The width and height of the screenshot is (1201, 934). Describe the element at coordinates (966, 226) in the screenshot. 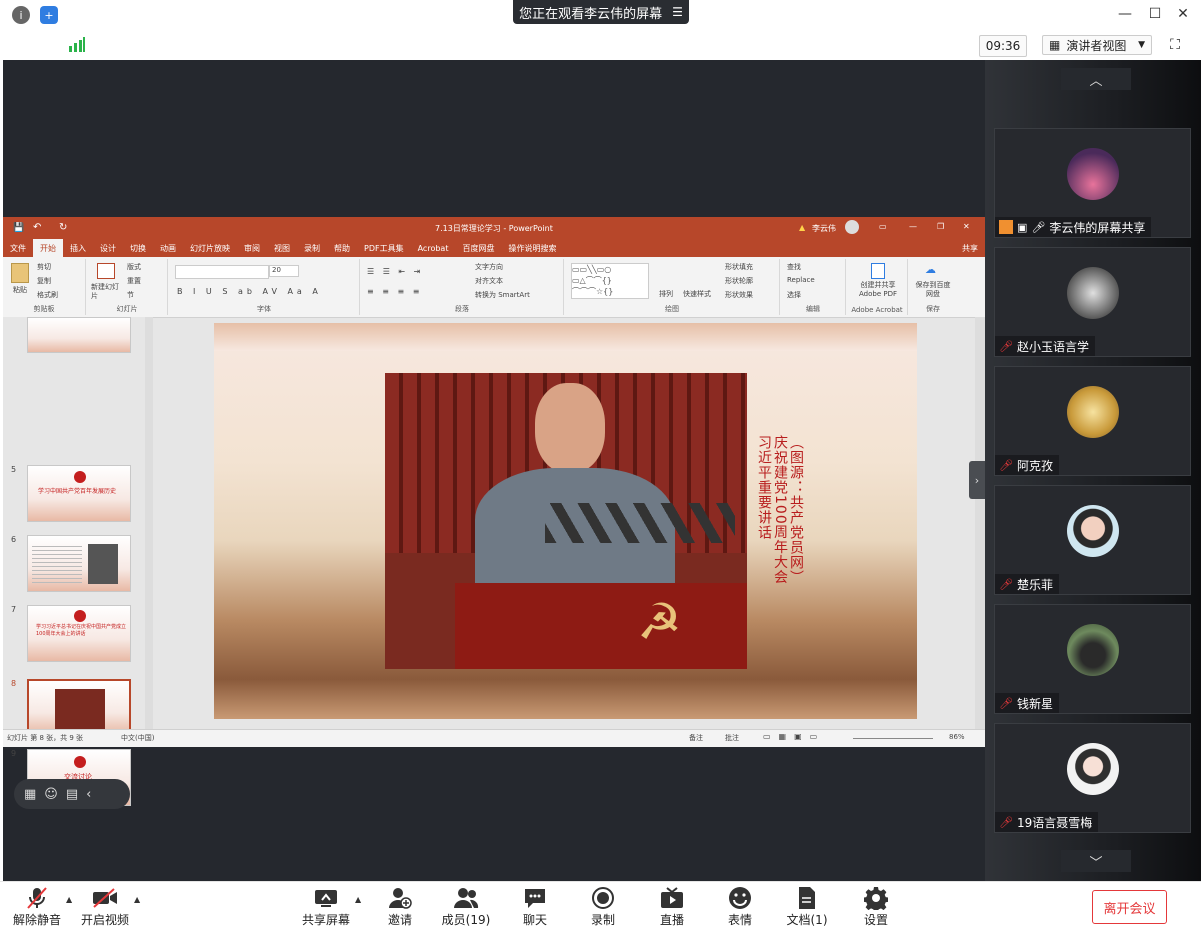

I see `ppt-close-icon: ✕` at that location.